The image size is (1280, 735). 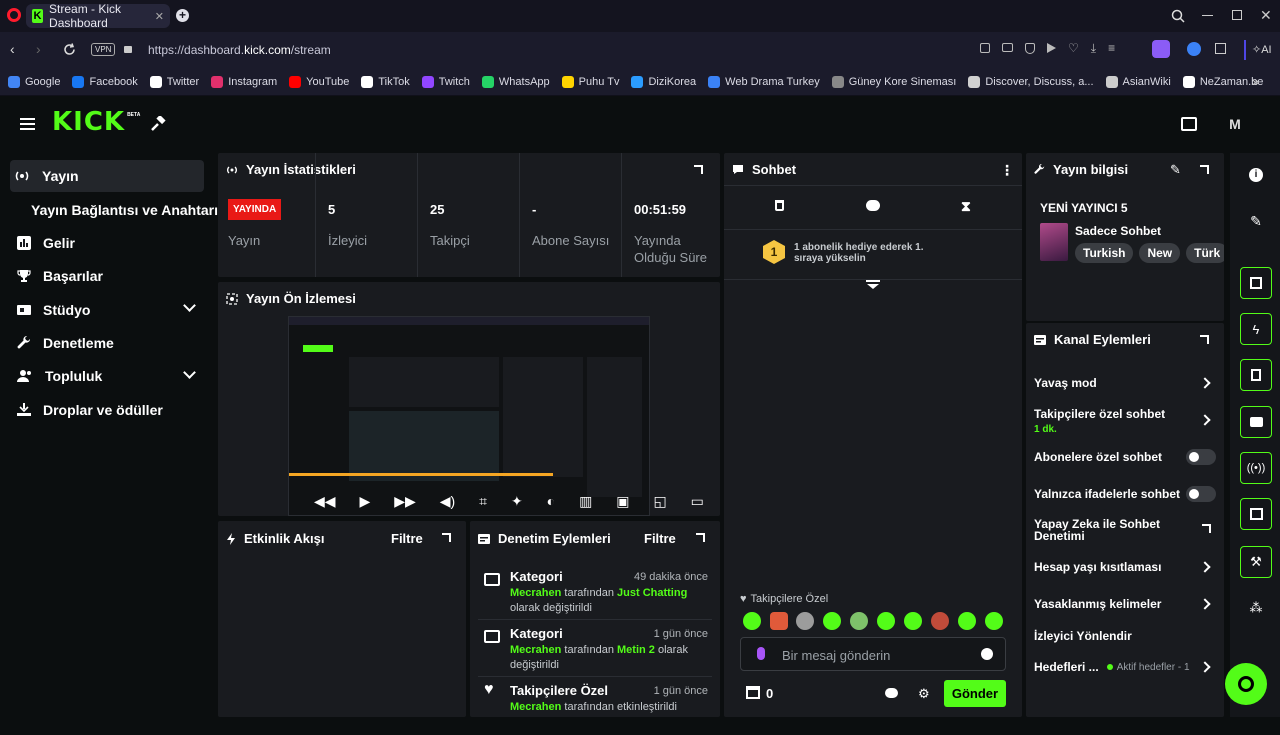 What do you see at coordinates (663, 81) in the screenshot?
I see `bookmark-item: DiziKorea` at bounding box center [663, 81].